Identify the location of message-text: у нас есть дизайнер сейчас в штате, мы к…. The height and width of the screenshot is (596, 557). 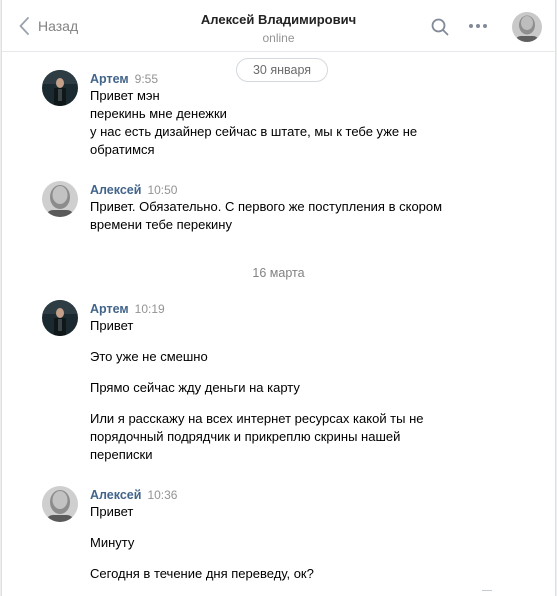
(254, 131).